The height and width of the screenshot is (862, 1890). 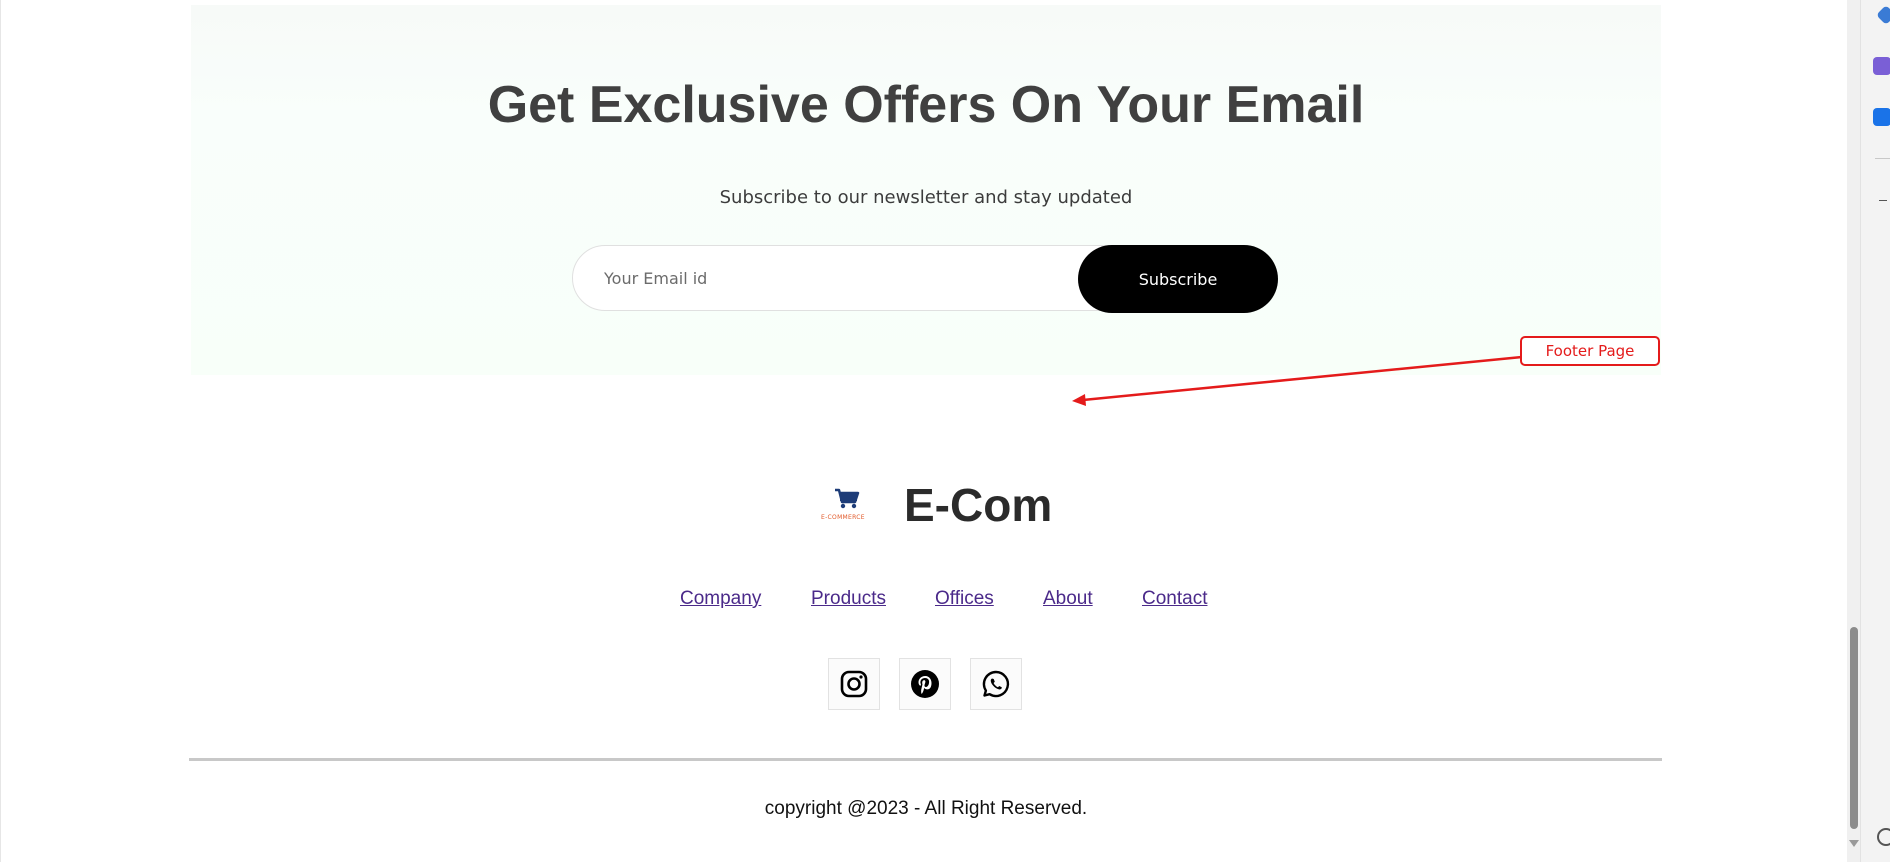 I want to click on newsletter-form: Subscribe, so click(x=925, y=279).